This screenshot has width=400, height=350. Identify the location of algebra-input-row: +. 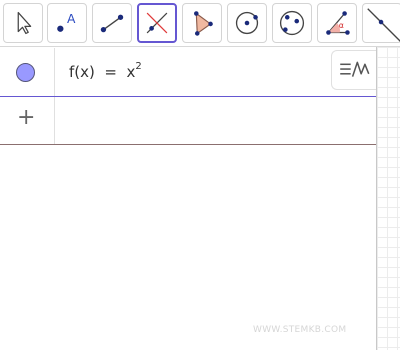
(188, 121).